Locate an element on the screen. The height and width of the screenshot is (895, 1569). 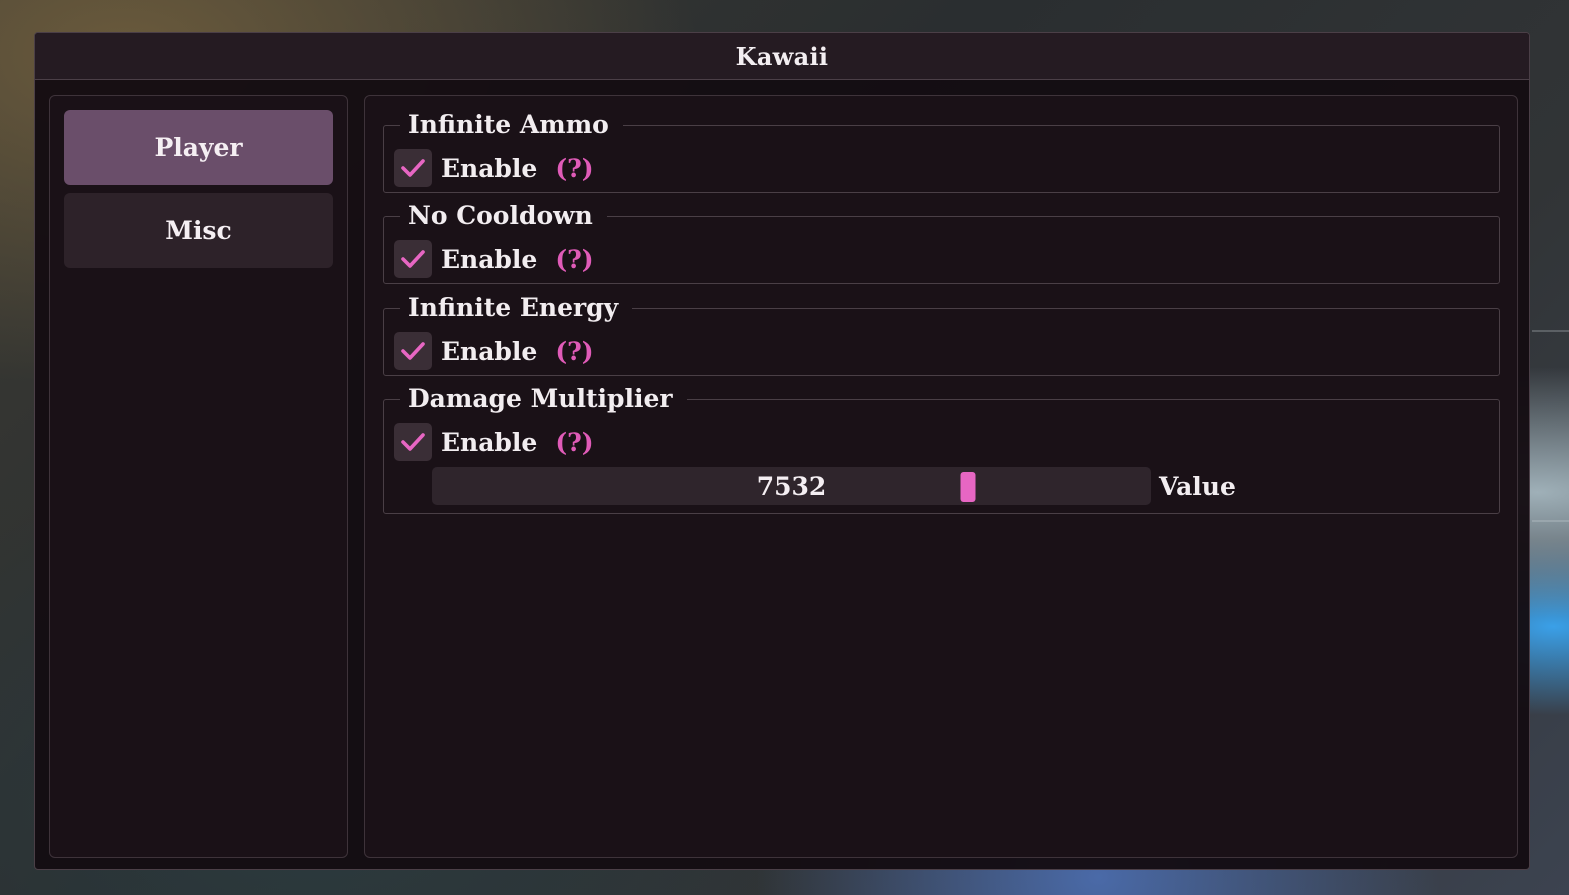
slider-handle is located at coordinates (968, 487).